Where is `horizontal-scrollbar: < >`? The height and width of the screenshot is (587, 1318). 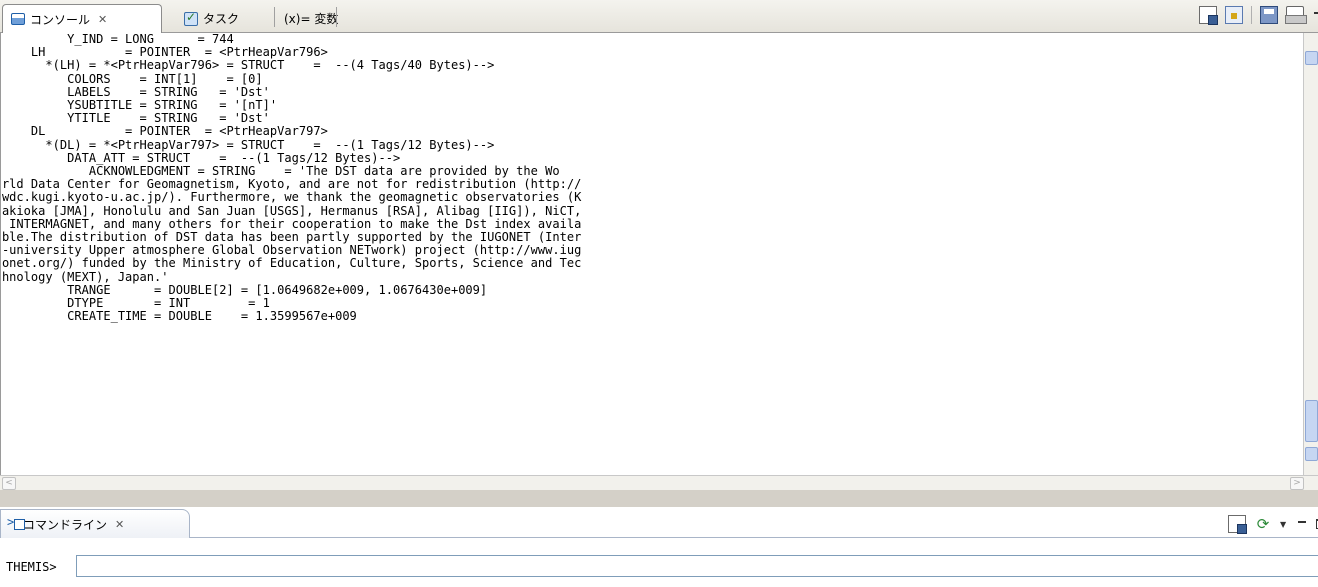
horizontal-scrollbar: < > is located at coordinates (659, 482).